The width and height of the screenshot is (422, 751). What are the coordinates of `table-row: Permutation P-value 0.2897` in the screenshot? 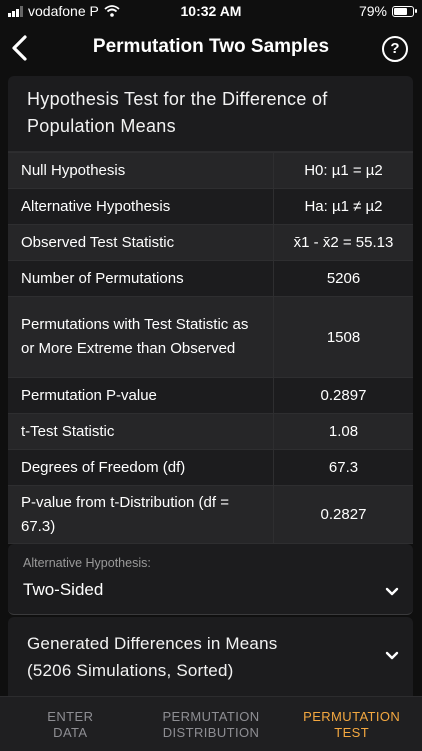 It's located at (210, 396).